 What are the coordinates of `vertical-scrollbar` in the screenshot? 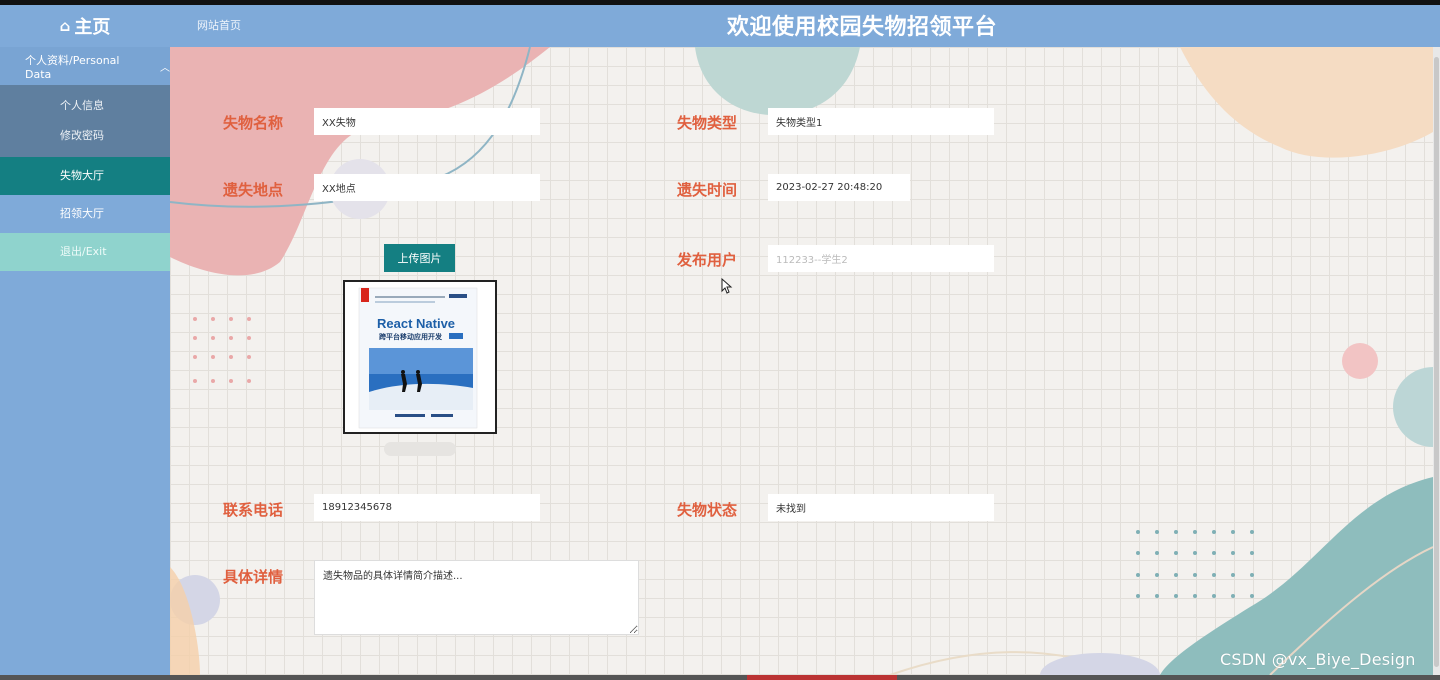 It's located at (1436, 361).